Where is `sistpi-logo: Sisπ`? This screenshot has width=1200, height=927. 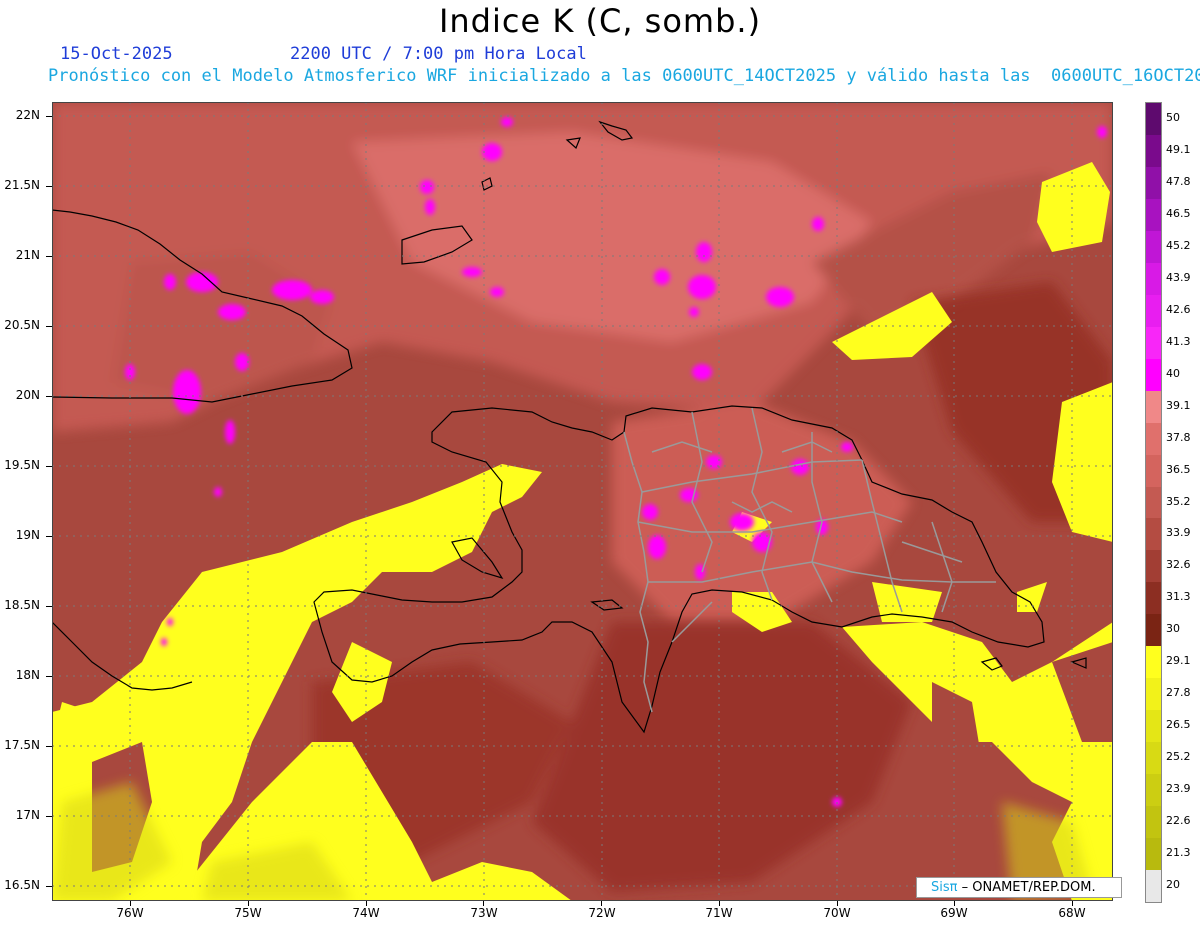 sistpi-logo: Sisπ is located at coordinates (944, 887).